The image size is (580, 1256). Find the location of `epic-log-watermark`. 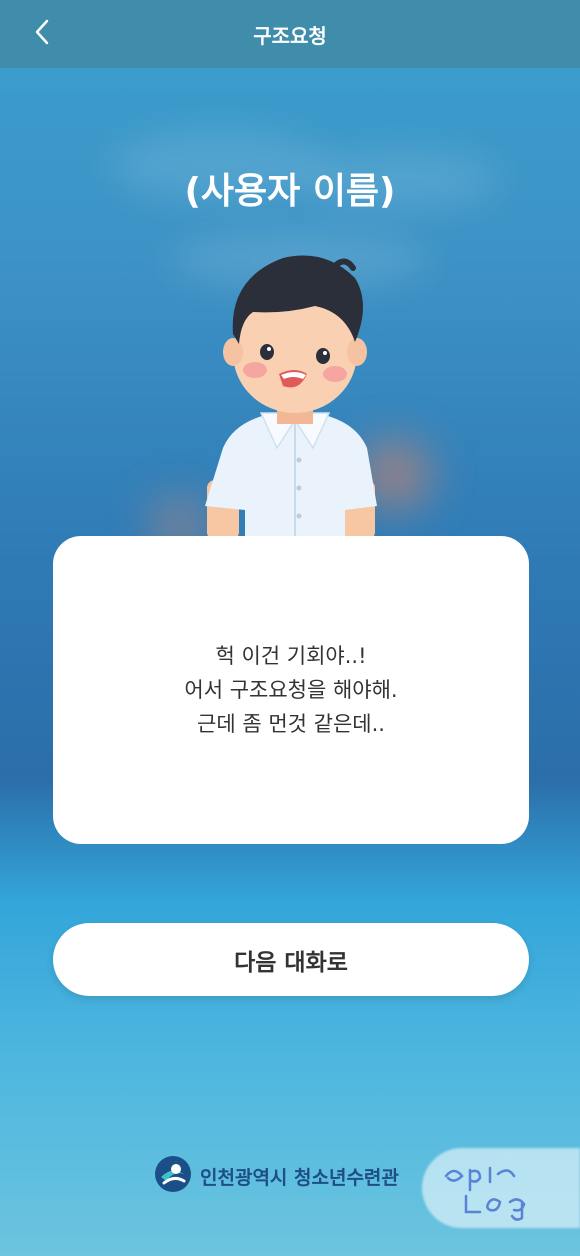

epic-log-watermark is located at coordinates (485, 1193).